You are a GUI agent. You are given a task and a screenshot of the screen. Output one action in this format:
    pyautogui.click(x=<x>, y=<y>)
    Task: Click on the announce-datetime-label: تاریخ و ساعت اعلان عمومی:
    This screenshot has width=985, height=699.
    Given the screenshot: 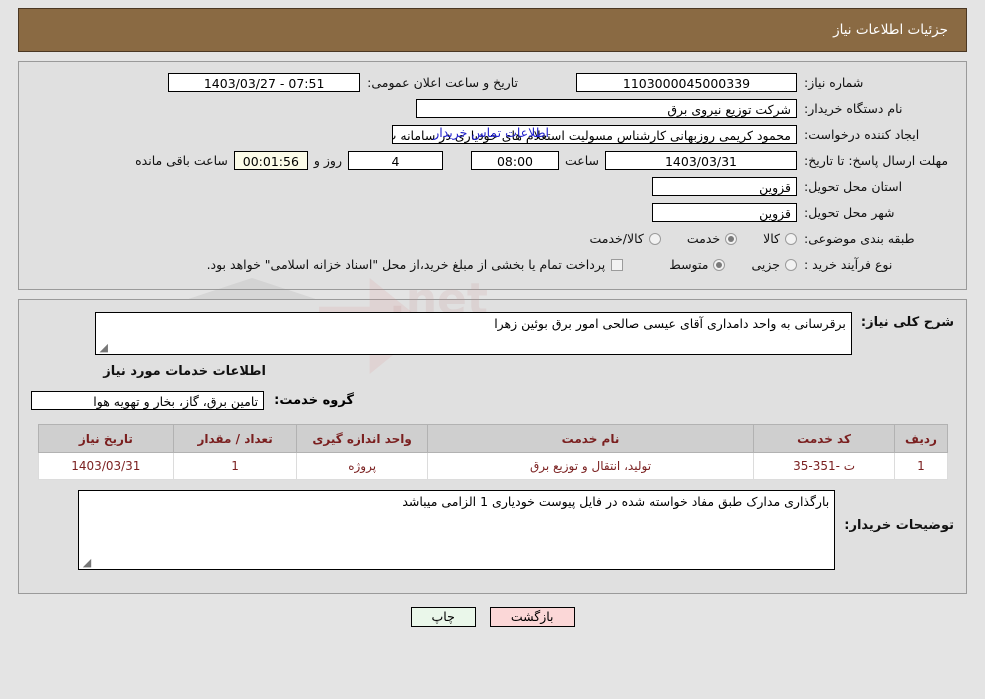 What is the action you would take?
    pyautogui.click(x=442, y=82)
    